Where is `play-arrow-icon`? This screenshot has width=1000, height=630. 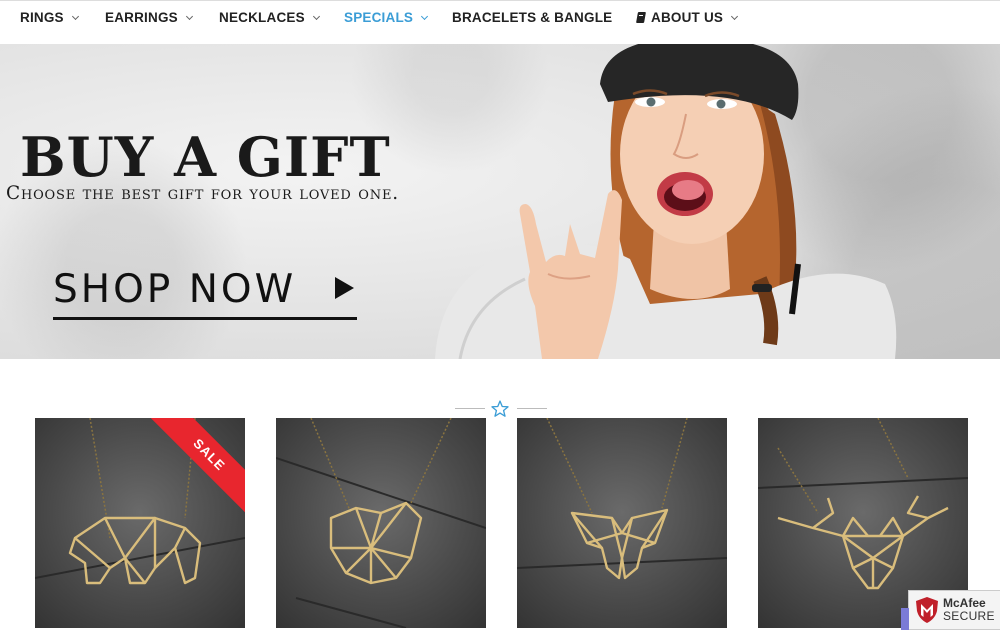 play-arrow-icon is located at coordinates (344, 288).